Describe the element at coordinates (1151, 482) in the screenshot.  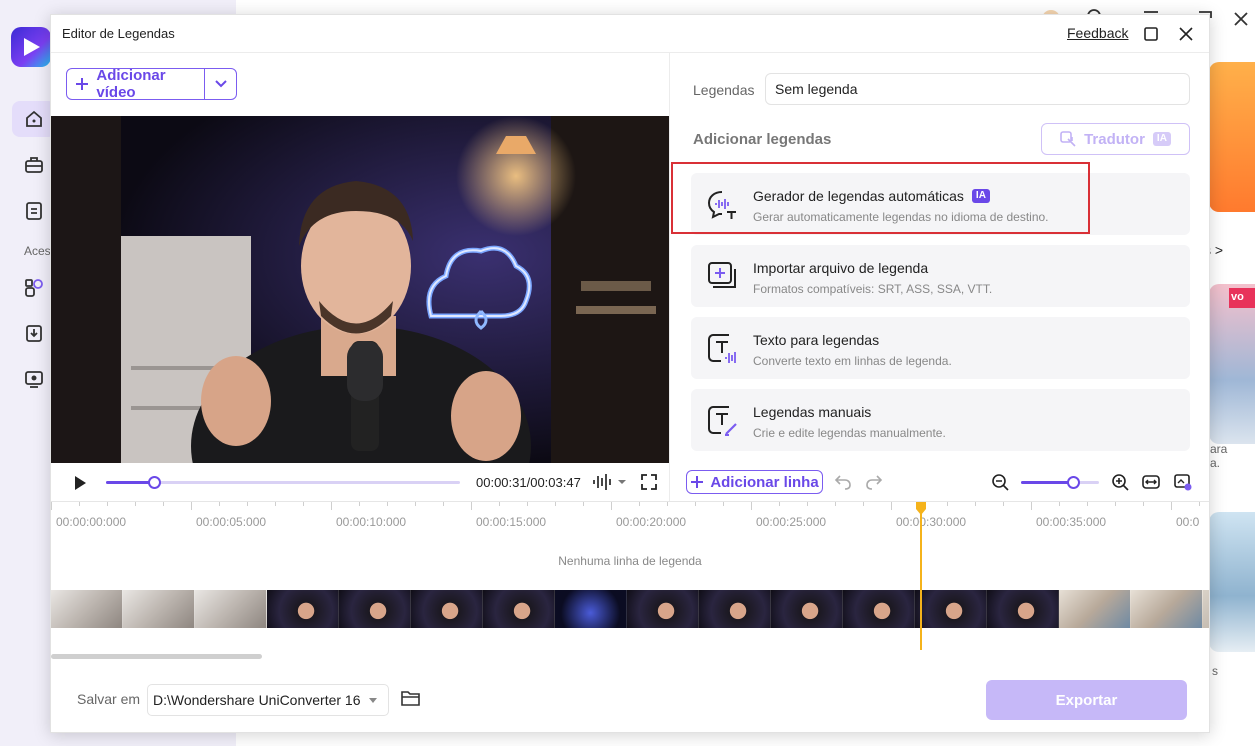
I see `fit-timeline-icon` at that location.